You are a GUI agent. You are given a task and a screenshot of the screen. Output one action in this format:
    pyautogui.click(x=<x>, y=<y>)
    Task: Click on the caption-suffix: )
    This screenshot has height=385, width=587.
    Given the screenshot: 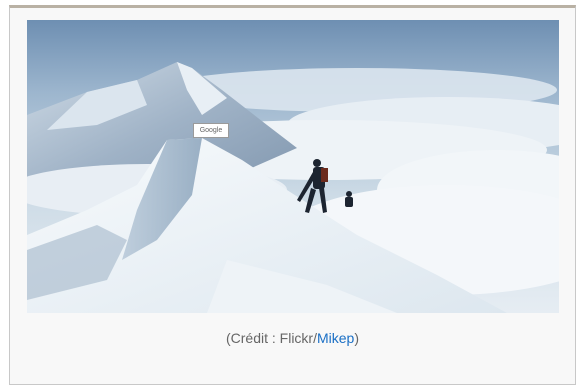 What is the action you would take?
    pyautogui.click(x=357, y=338)
    